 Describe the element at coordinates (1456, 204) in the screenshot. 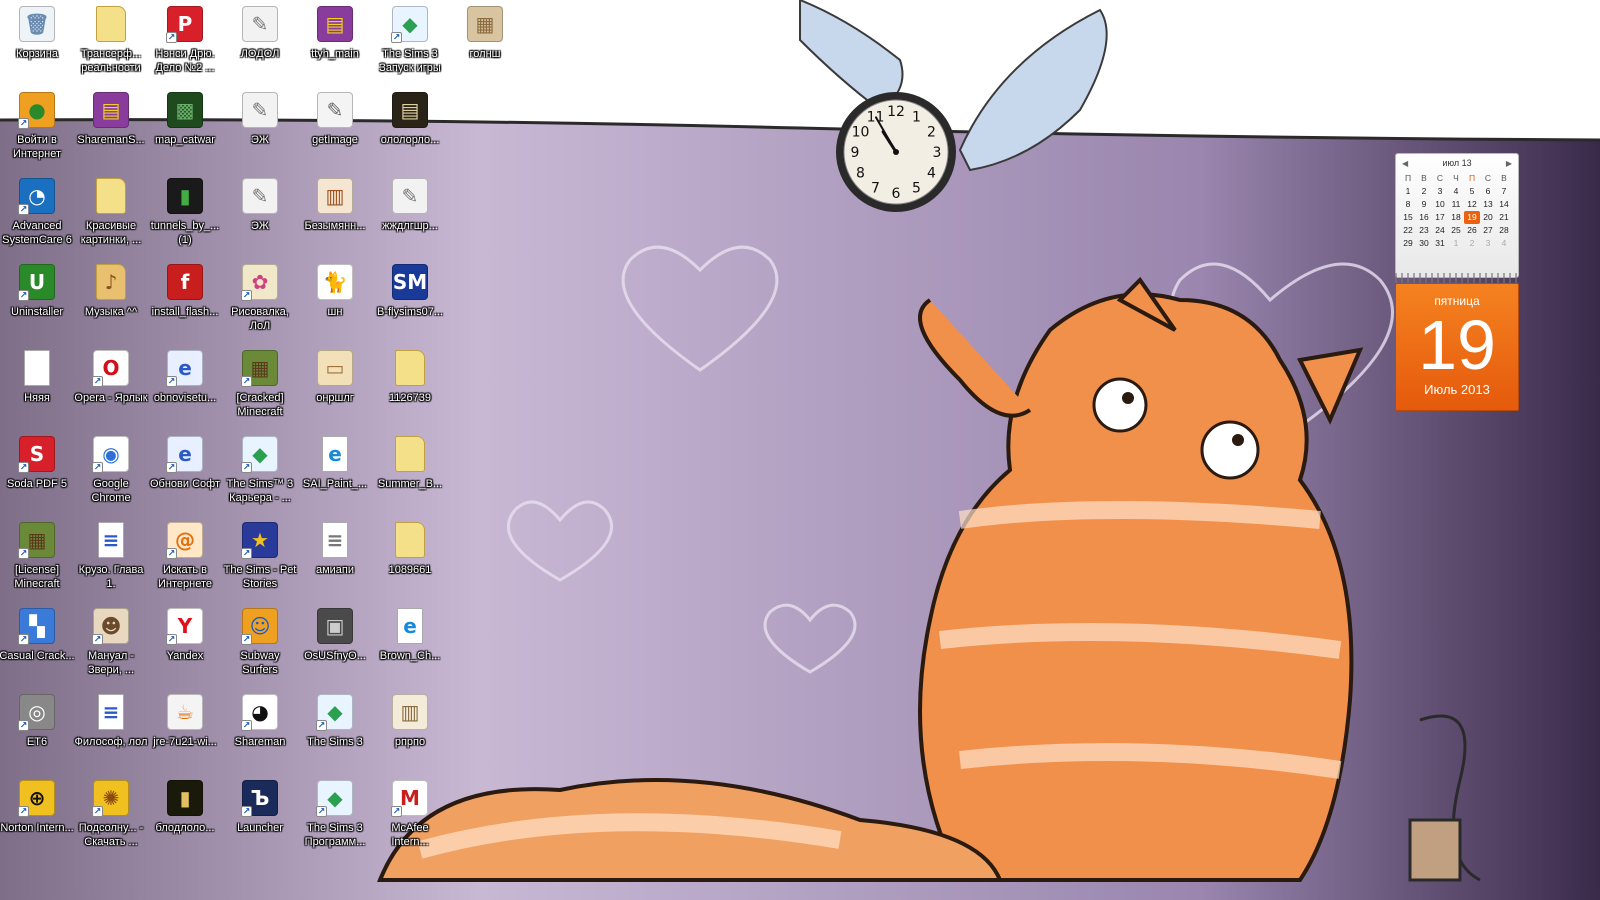

I see `calendar-day-cell: 11` at that location.